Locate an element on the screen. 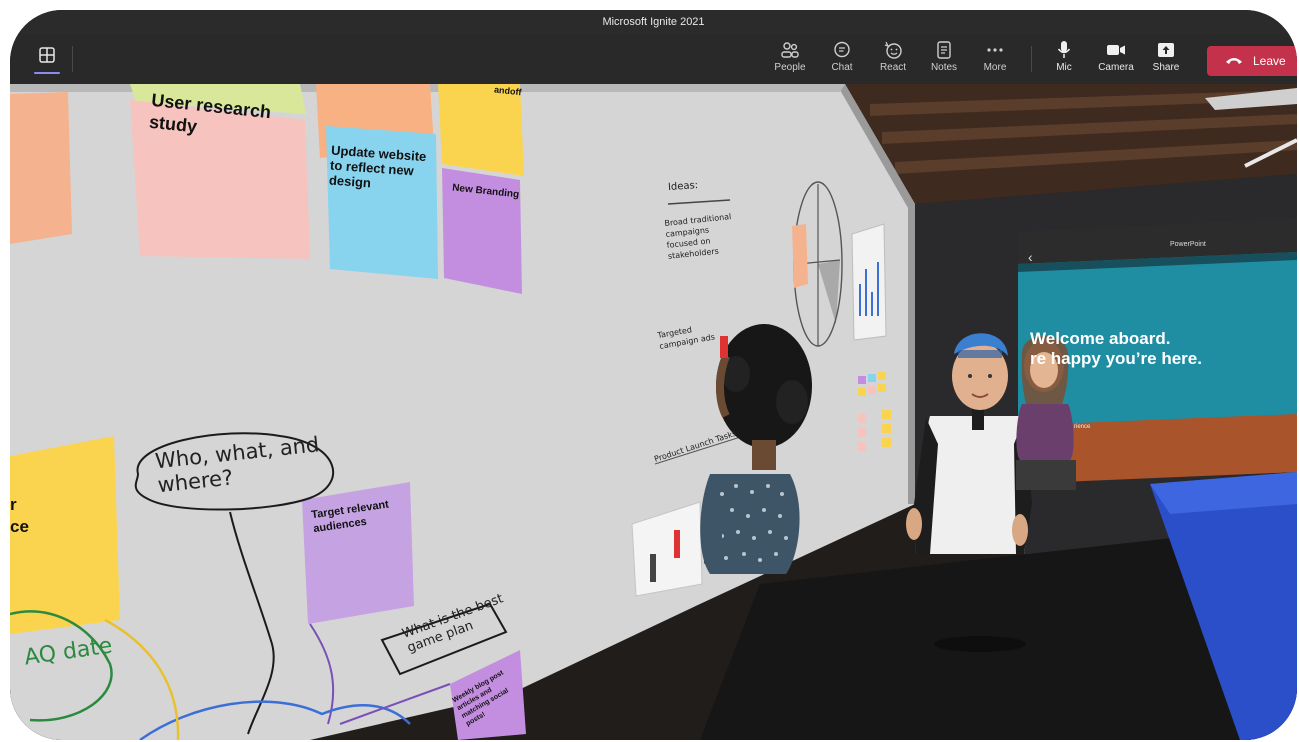 This screenshot has height=742, width=1299. people-label: People is located at coordinates (790, 67).